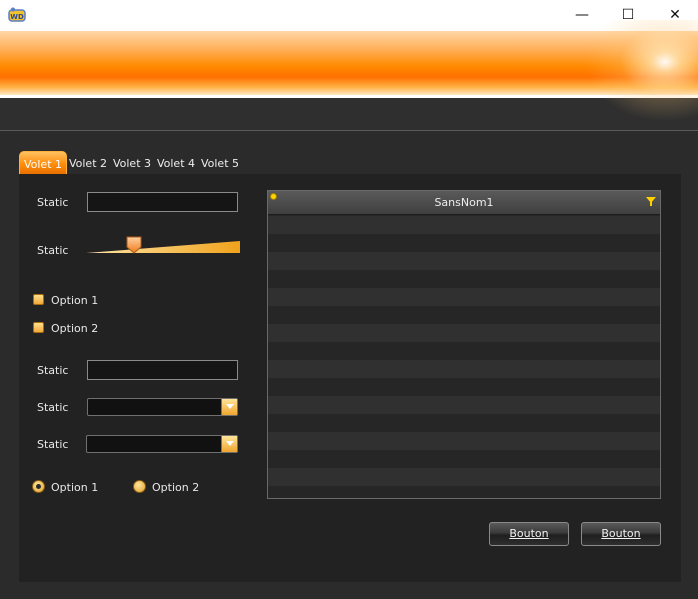 The width and height of the screenshot is (698, 599). I want to click on app-icon: WD, so click(17, 14).